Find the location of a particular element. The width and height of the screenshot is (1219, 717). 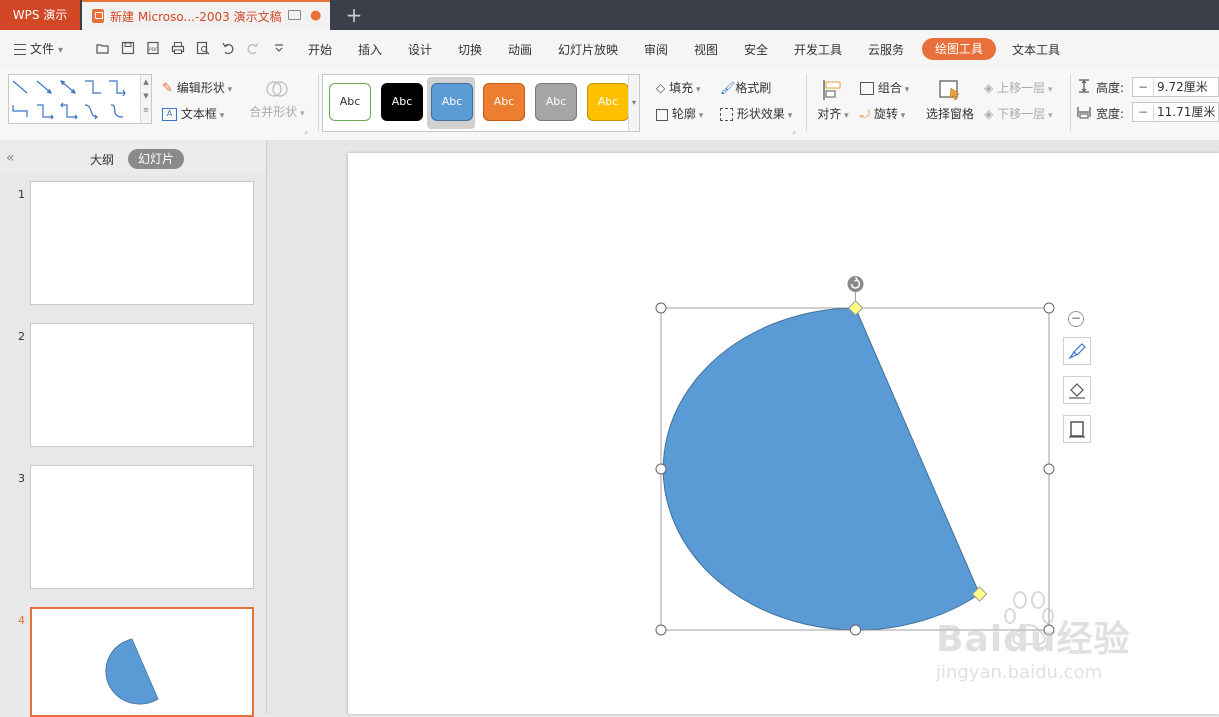

shape-style-button is located at coordinates (1077, 351).